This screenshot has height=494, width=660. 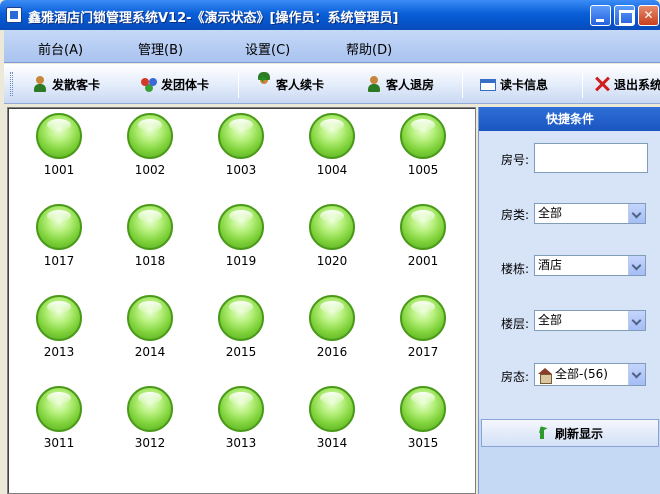 I want to click on refresh-icon, so click(x=543, y=433).